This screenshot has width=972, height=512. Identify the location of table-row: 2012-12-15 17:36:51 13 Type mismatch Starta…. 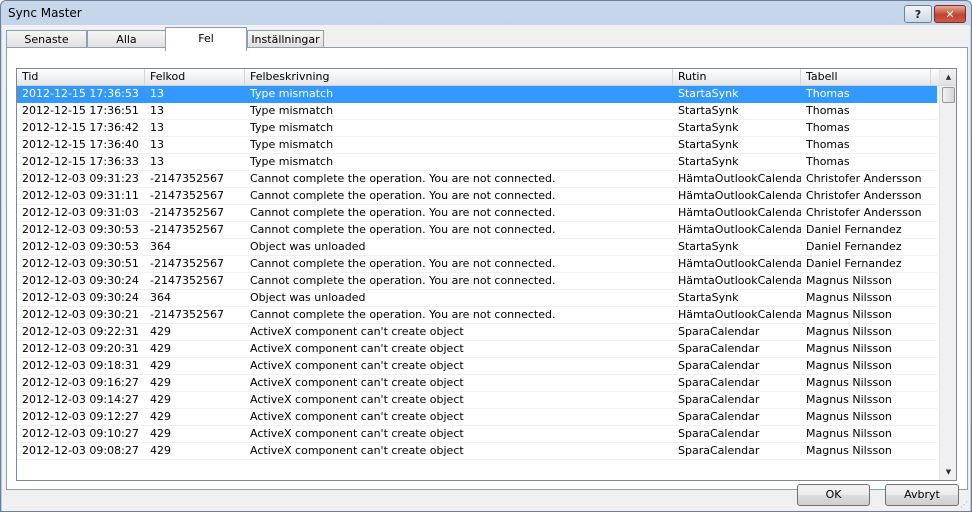
(477, 111).